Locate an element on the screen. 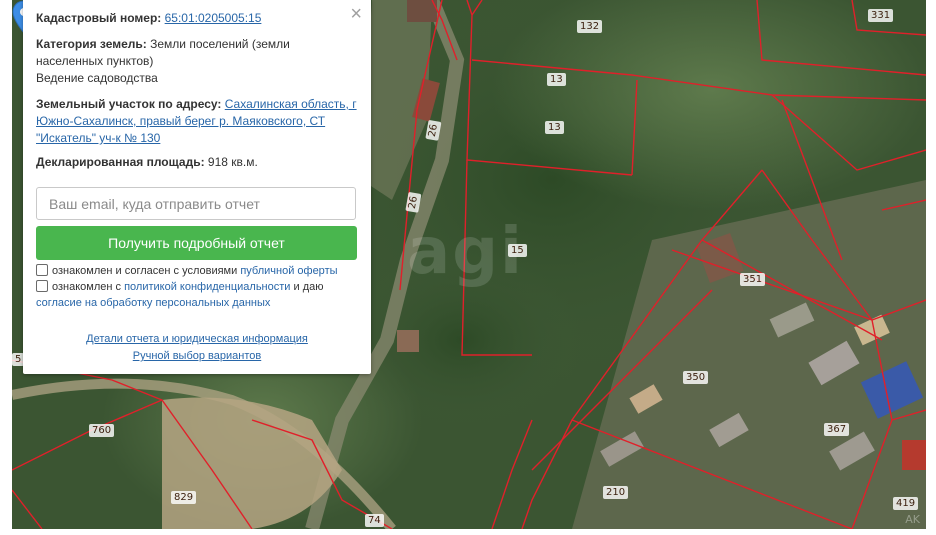  land-category-label: Категория земель: is located at coordinates (91, 44).